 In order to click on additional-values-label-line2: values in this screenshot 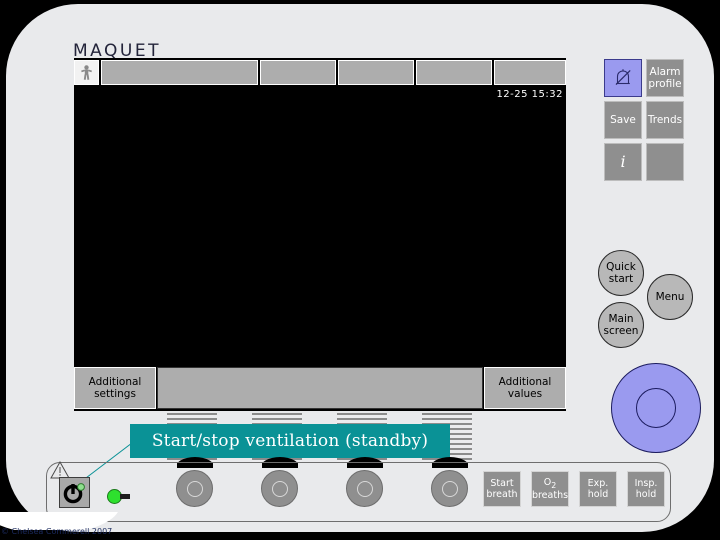, I will do `click(525, 394)`.